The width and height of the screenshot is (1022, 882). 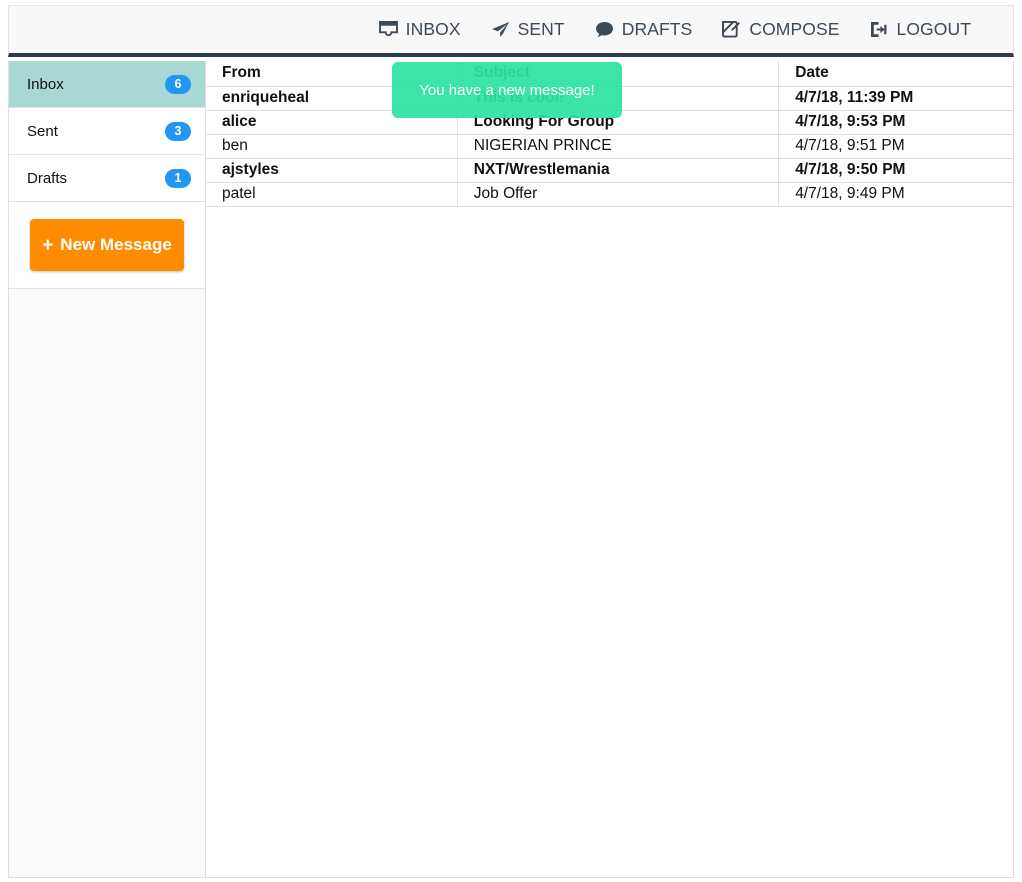 I want to click on nav-item-sent: SENT, so click(x=528, y=29).